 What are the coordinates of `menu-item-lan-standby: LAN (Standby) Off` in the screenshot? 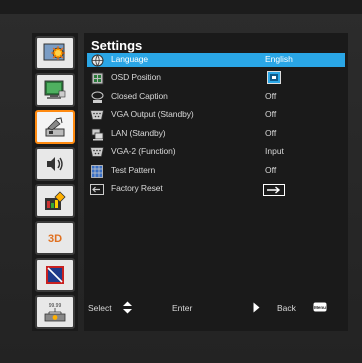 It's located at (216, 134).